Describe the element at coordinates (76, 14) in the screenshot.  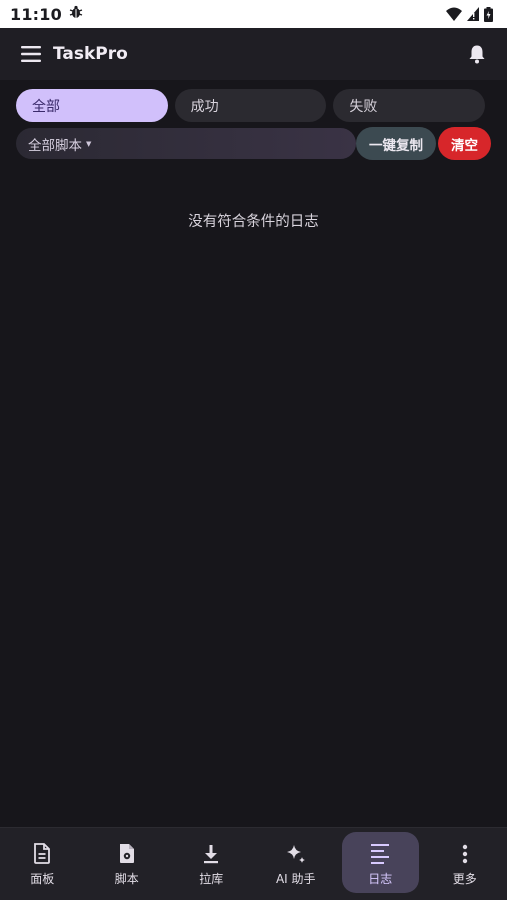
I see `bug-icon` at that location.